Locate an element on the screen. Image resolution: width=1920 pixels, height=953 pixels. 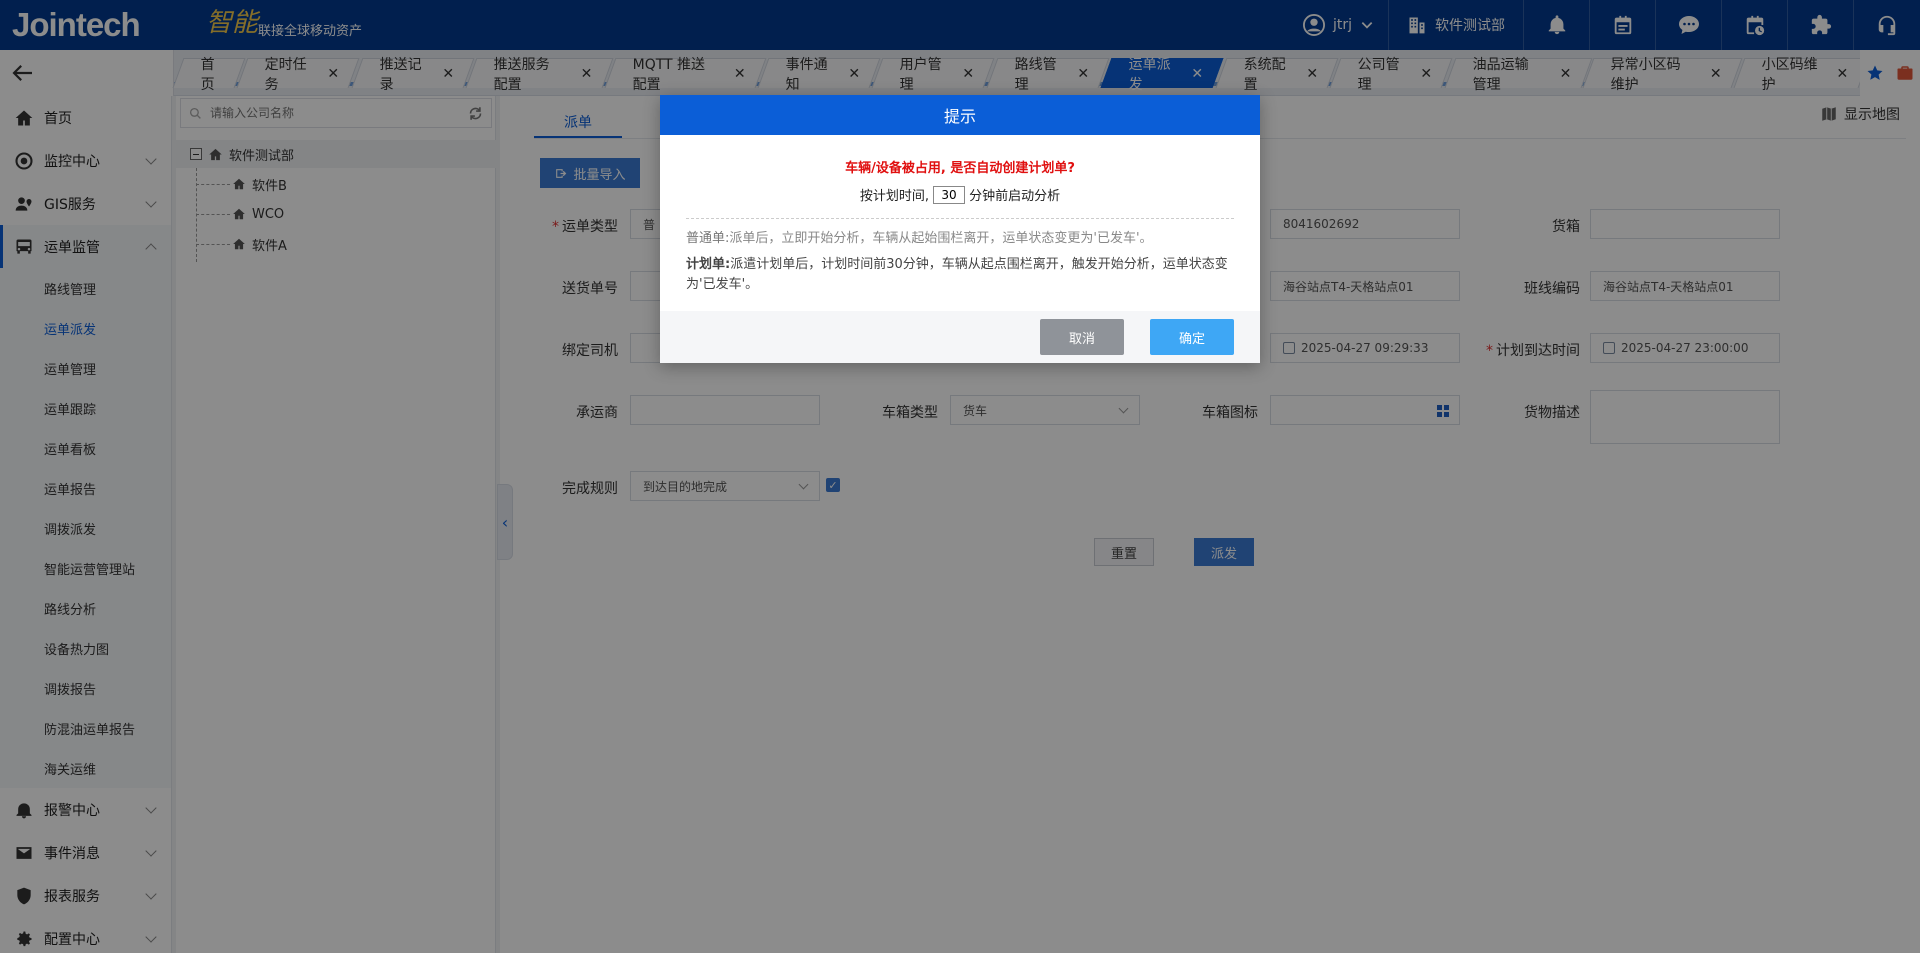
normal-order-desc: 普通单:派单后，立即开始分析，车辆从起始围栏离开，运单状态变更为'已发车'。 is located at coordinates (919, 238).